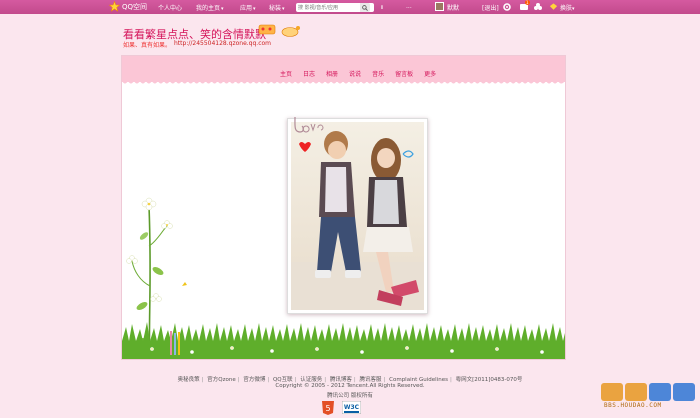 The height and width of the screenshot is (418, 700). I want to click on menu-item-home: 主页, so click(286, 73).